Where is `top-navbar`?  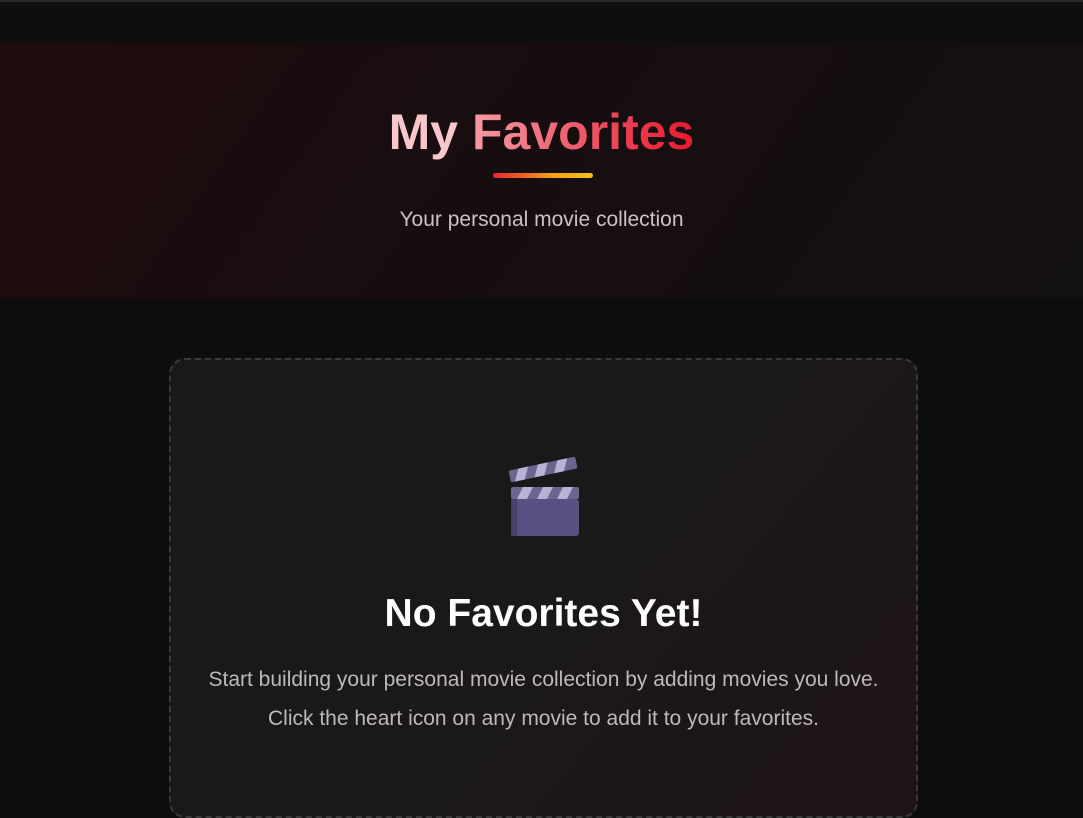 top-navbar is located at coordinates (541, 21).